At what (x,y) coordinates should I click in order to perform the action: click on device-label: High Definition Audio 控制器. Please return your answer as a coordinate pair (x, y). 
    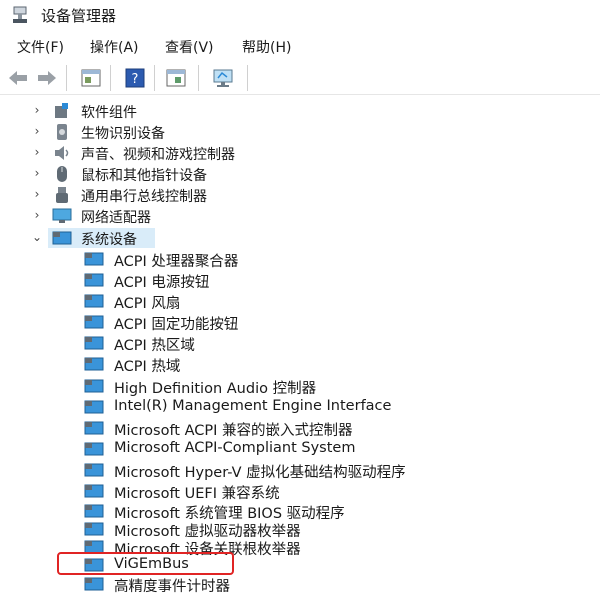
    Looking at the image, I should click on (215, 389).